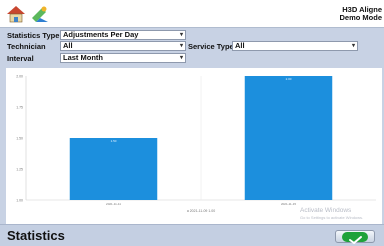 Image resolution: width=384 pixels, height=246 pixels. Describe the element at coordinates (36, 235) in the screenshot. I see `page-title: Statistics` at that location.